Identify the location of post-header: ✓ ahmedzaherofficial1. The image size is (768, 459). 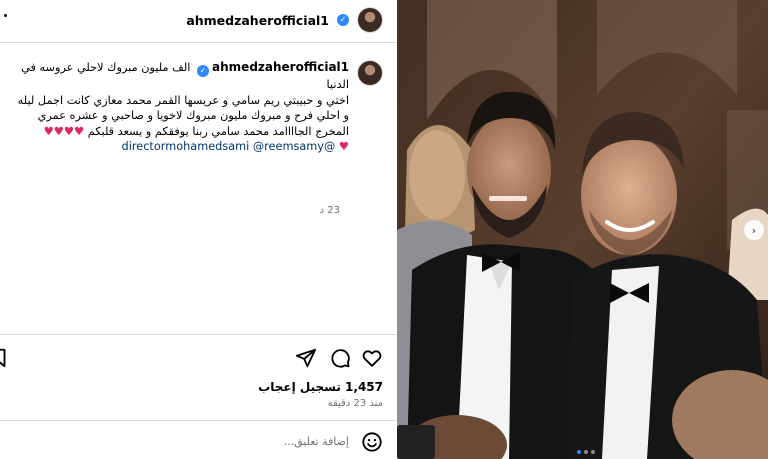
(284, 20).